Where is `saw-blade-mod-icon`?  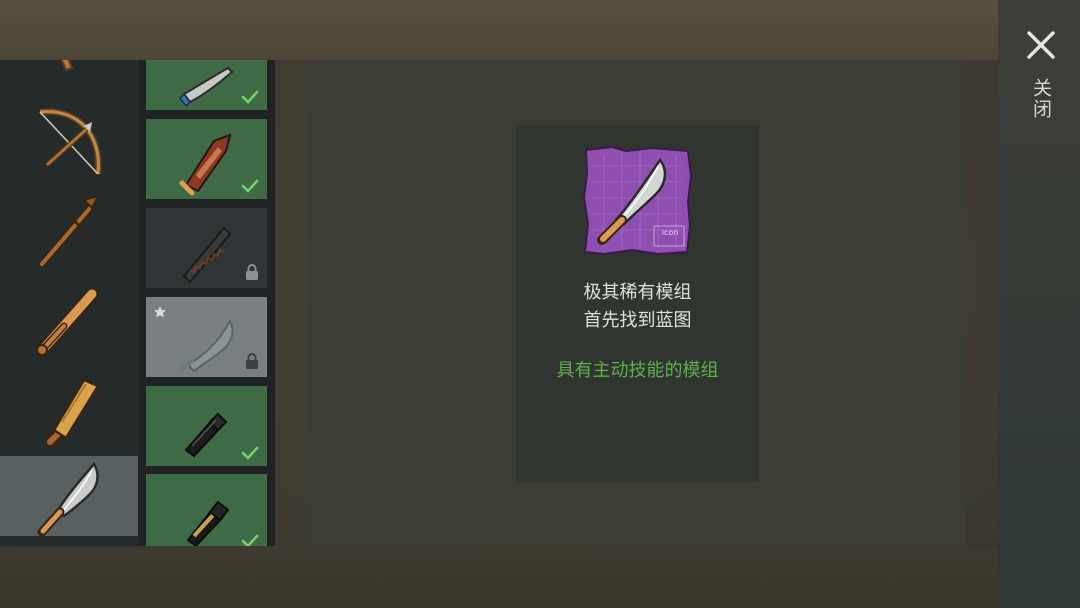
saw-blade-mod-icon is located at coordinates (207, 255).